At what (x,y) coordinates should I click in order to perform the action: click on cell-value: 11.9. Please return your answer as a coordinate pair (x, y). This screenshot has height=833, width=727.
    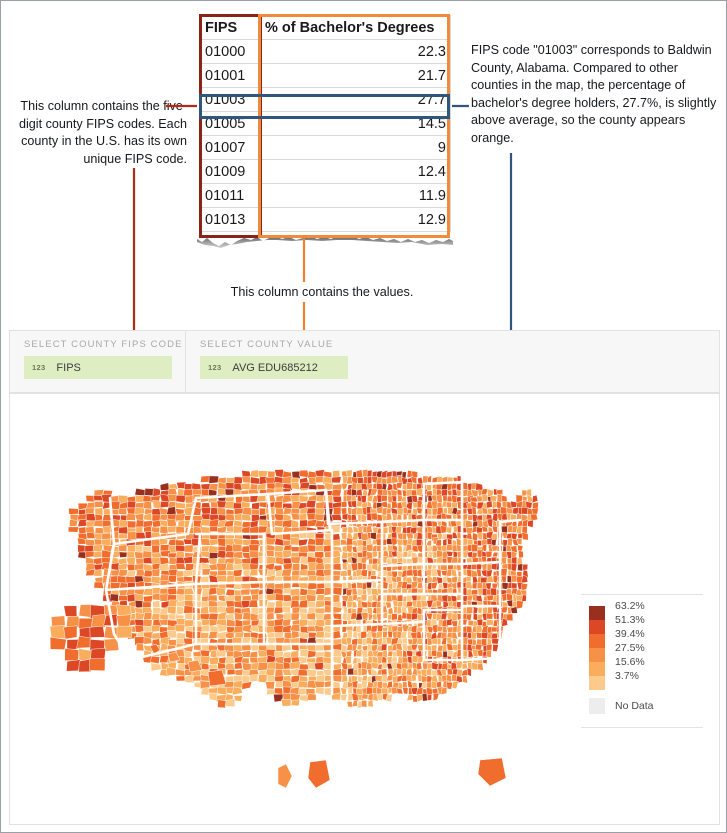
    Looking at the image, I should click on (355, 195).